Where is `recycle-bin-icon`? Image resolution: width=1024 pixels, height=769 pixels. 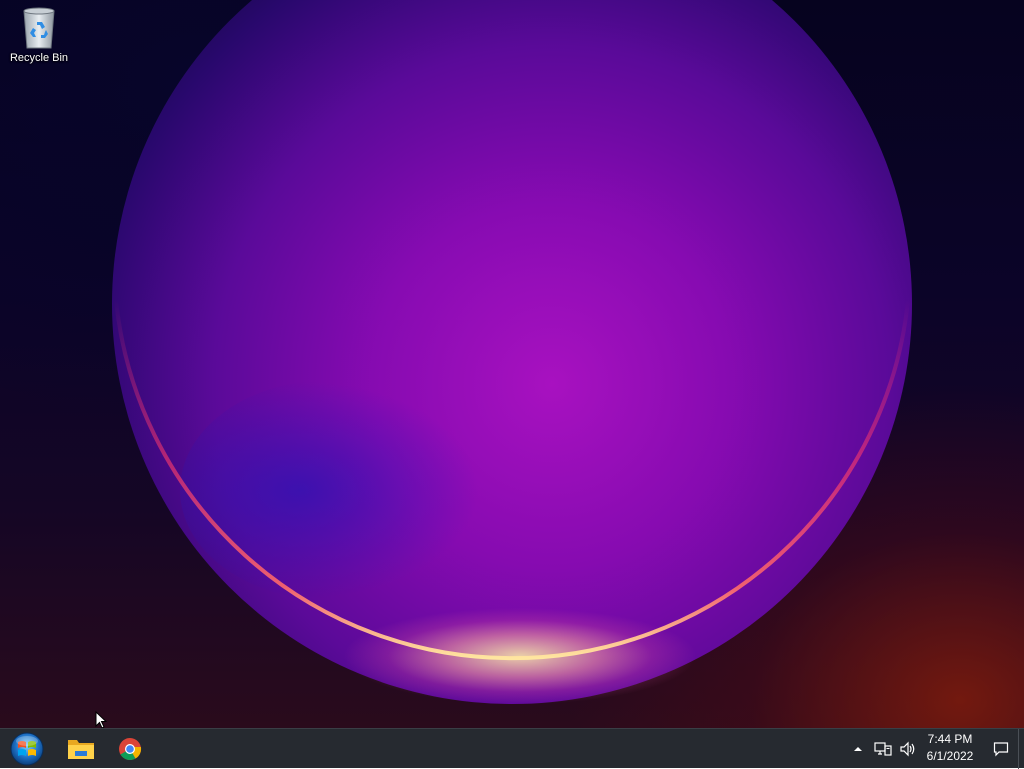 recycle-bin-icon is located at coordinates (39, 28).